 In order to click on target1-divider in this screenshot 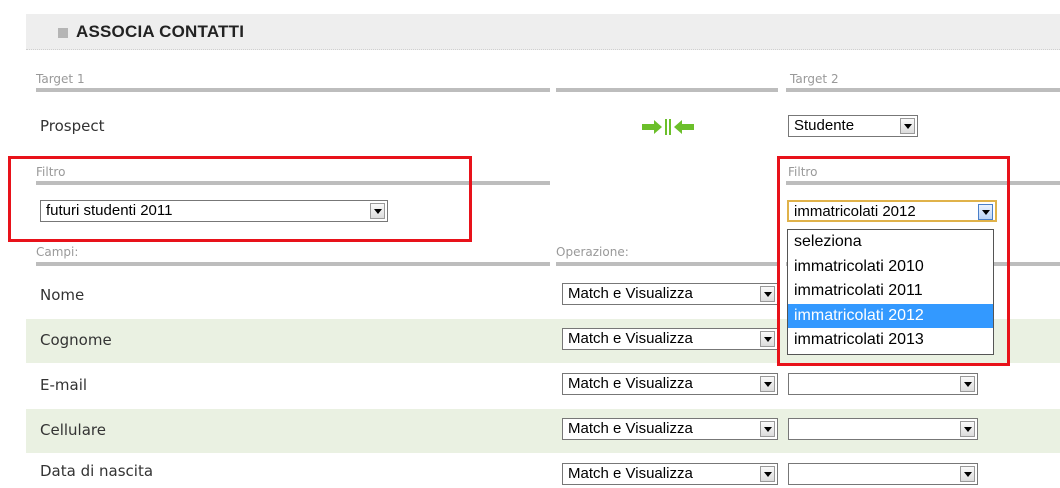, I will do `click(293, 90)`.